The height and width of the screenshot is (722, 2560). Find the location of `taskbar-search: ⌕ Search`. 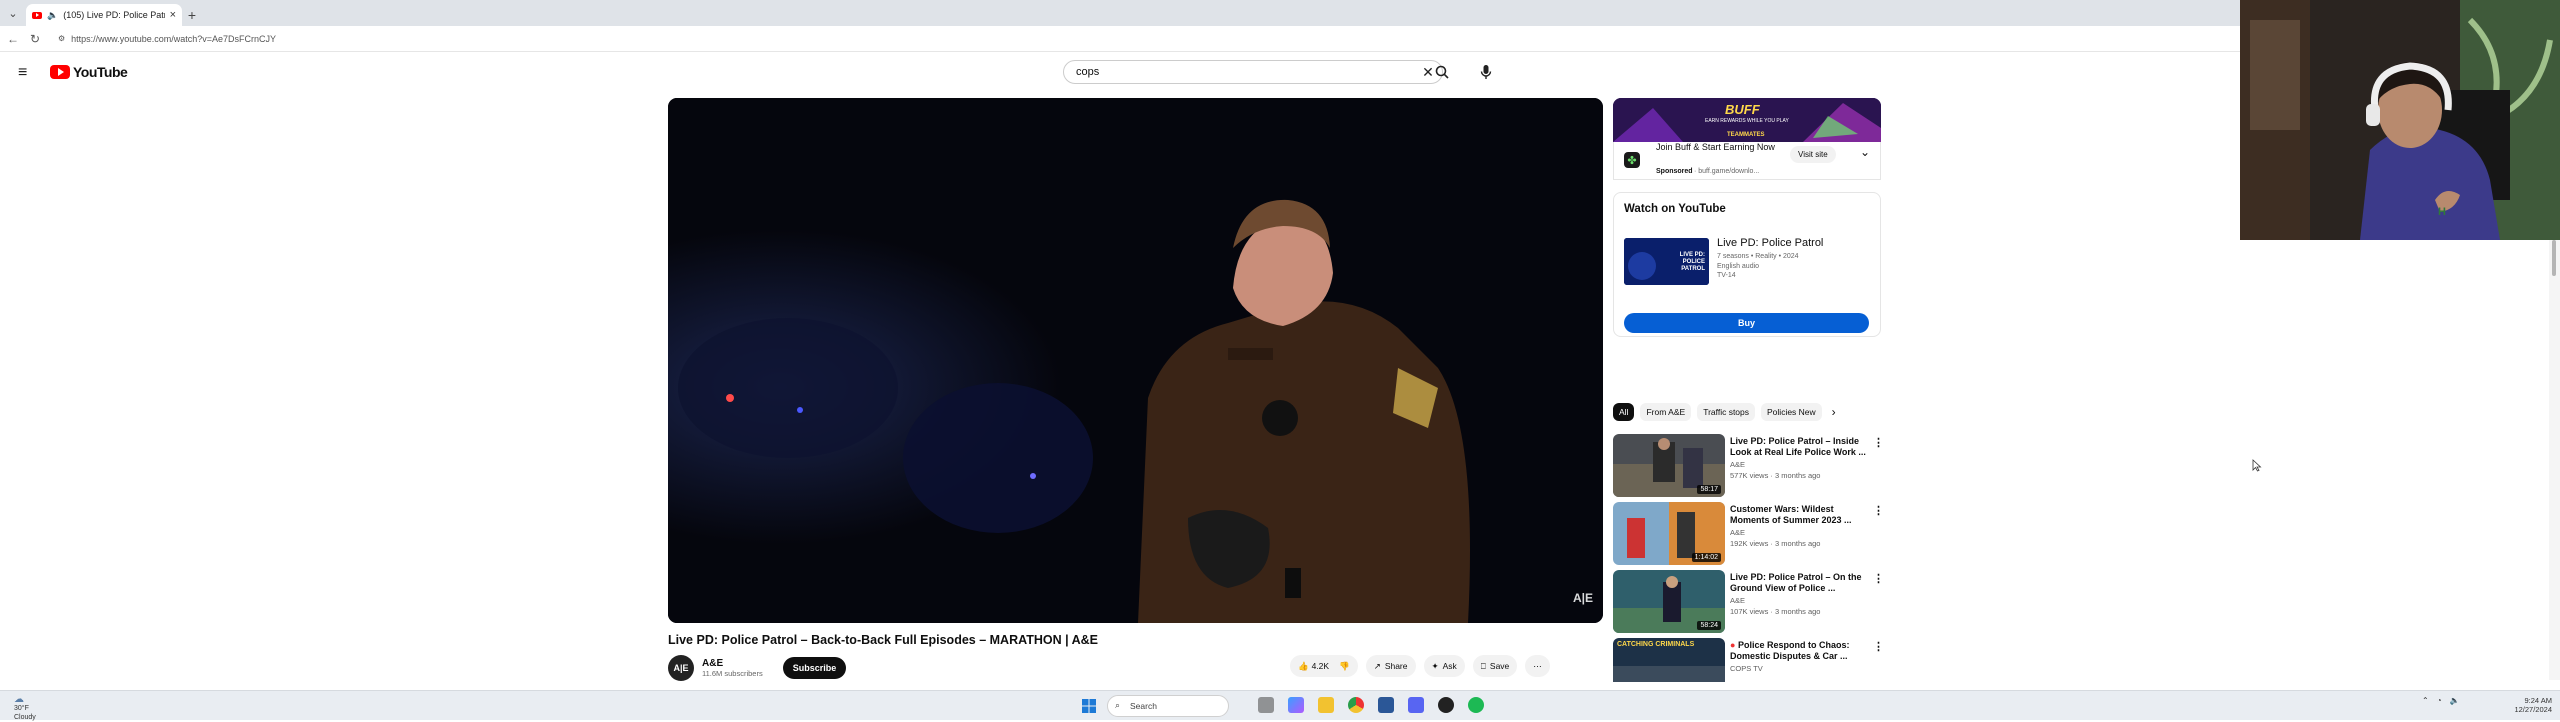

taskbar-search: ⌕ Search is located at coordinates (1168, 706).